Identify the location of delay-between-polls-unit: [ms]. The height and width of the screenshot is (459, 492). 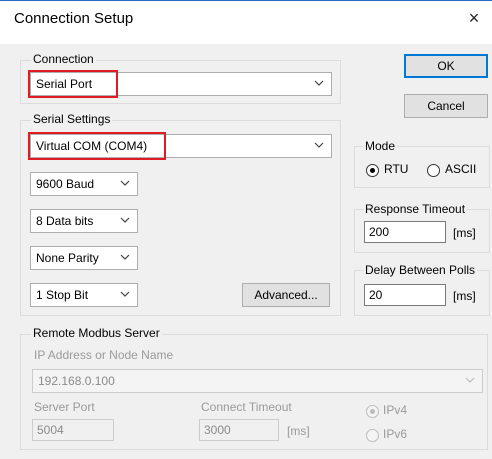
(464, 296).